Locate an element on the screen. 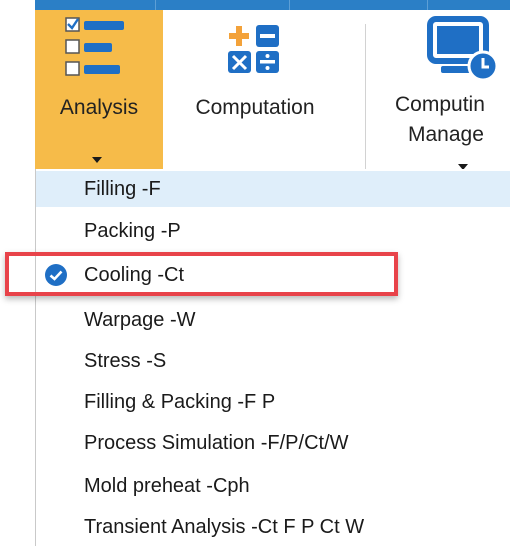 The image size is (510, 546). menu-item-stress: Stress -S is located at coordinates (273, 361).